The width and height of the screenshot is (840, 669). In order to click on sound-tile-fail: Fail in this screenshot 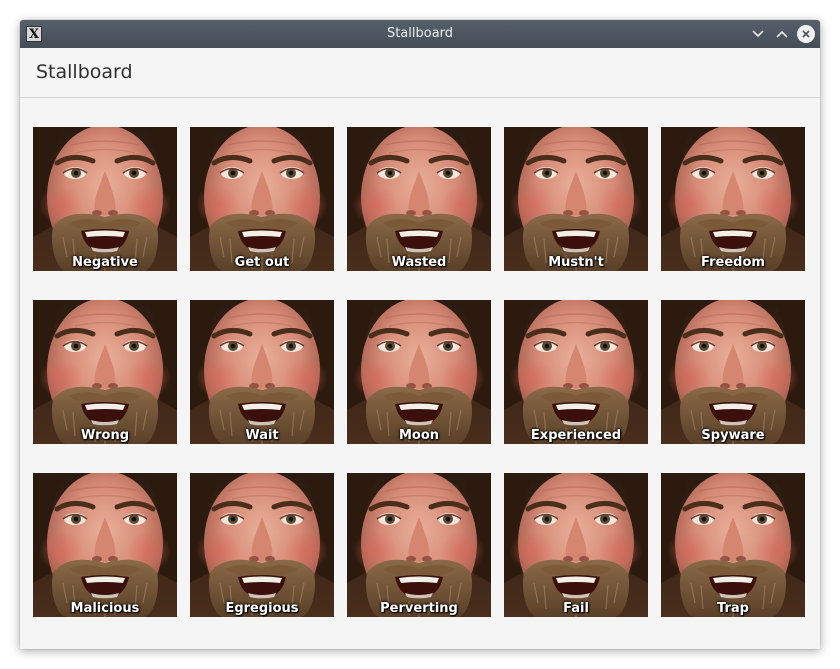, I will do `click(576, 545)`.